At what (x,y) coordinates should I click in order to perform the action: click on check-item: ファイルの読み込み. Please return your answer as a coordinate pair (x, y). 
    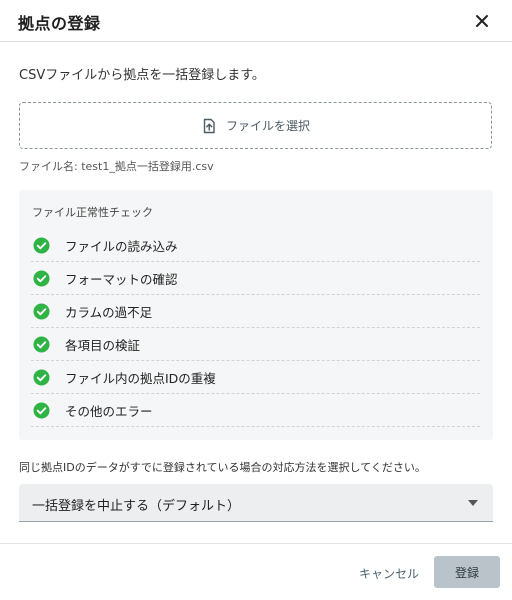
    Looking at the image, I should click on (255, 245).